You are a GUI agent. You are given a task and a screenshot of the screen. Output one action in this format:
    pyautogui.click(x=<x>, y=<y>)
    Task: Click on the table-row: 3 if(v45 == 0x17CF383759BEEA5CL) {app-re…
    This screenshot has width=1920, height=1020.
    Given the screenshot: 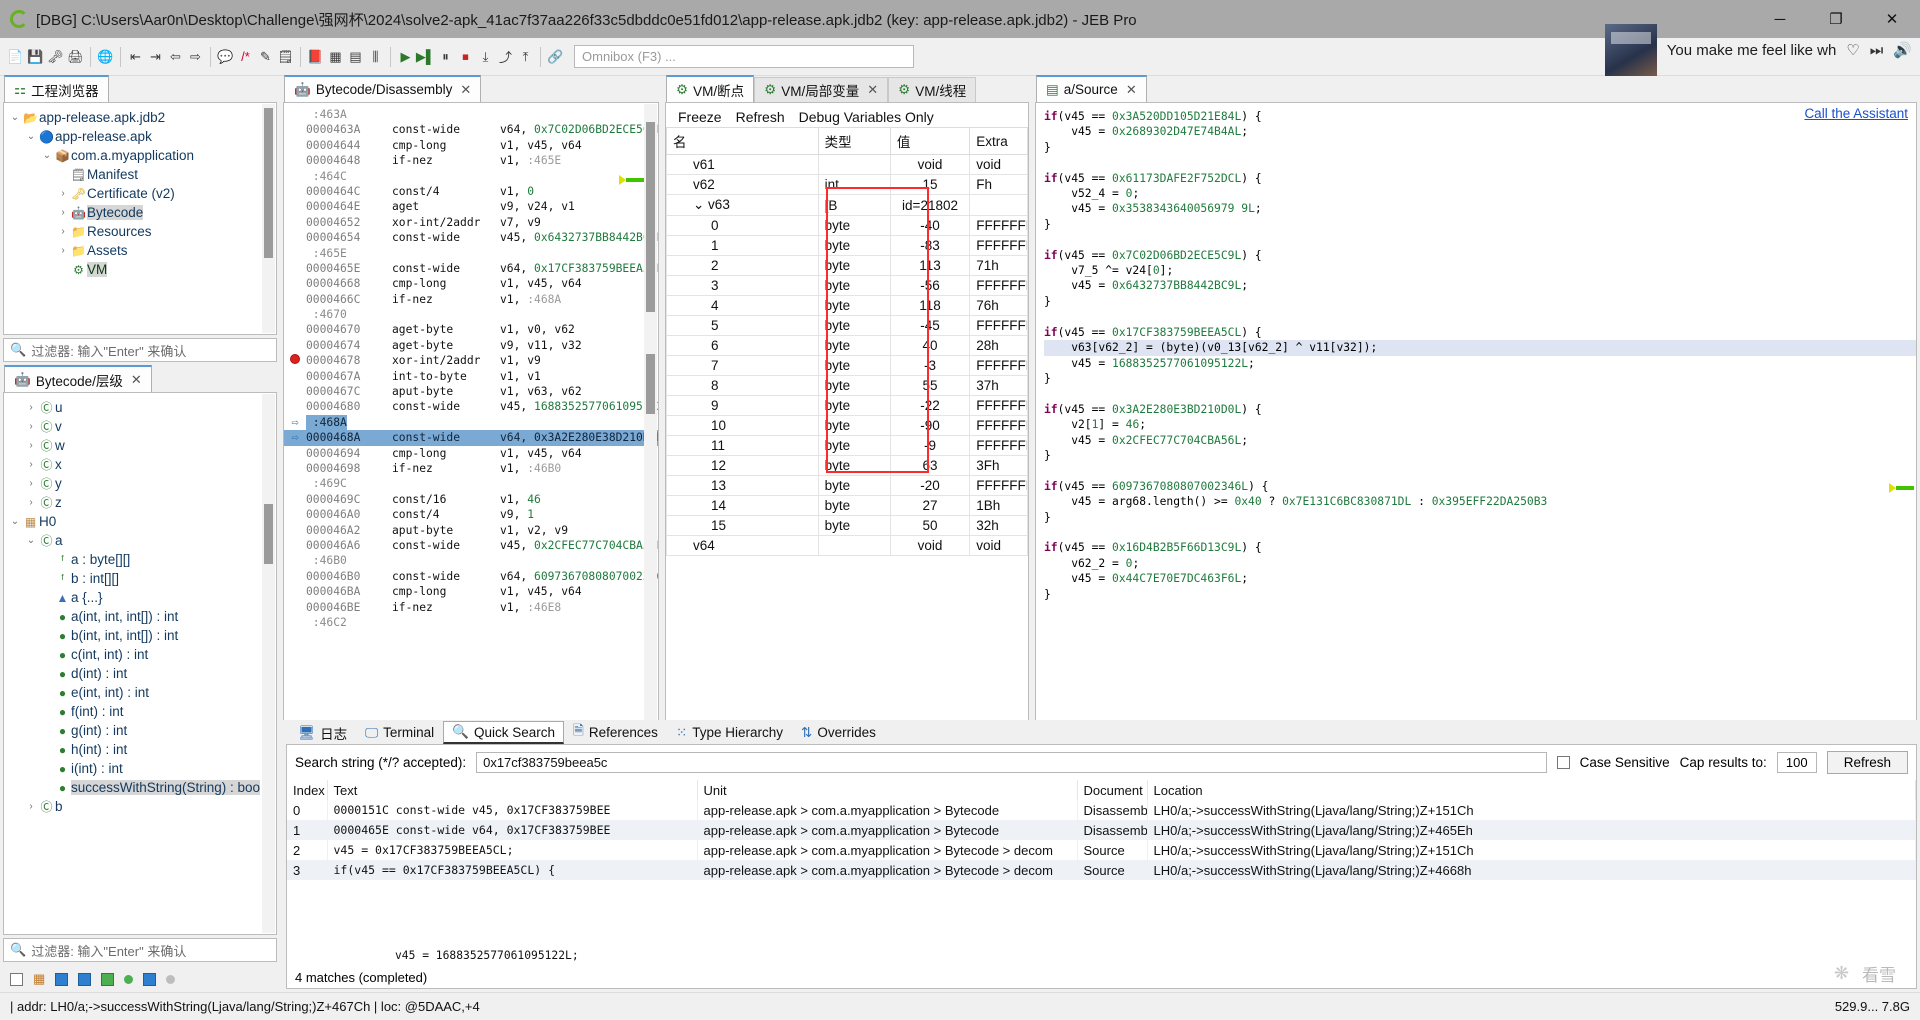 What is the action you would take?
    pyautogui.click(x=1101, y=870)
    